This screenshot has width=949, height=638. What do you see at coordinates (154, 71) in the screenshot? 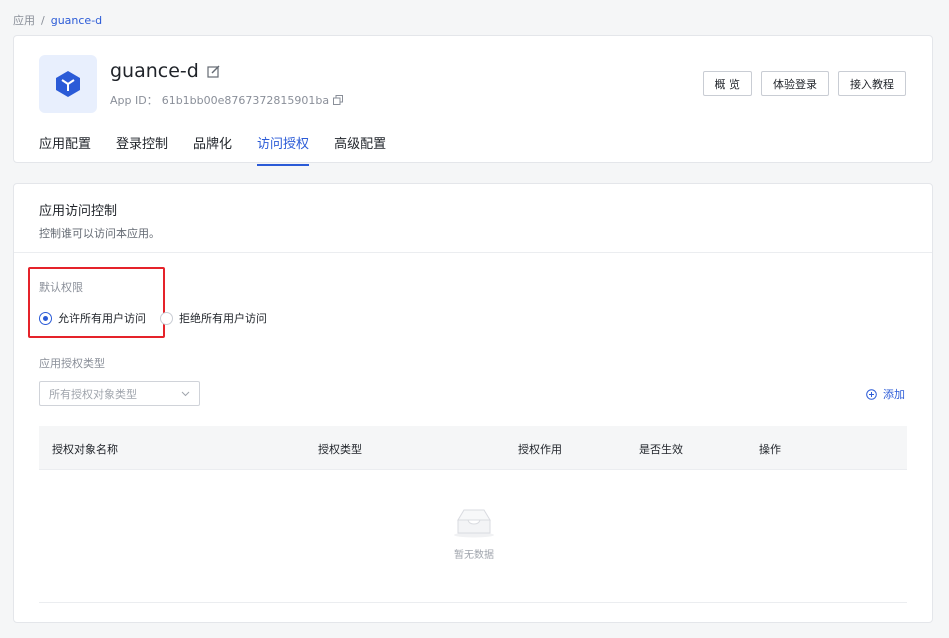
I see `app-name-text: guance-d` at bounding box center [154, 71].